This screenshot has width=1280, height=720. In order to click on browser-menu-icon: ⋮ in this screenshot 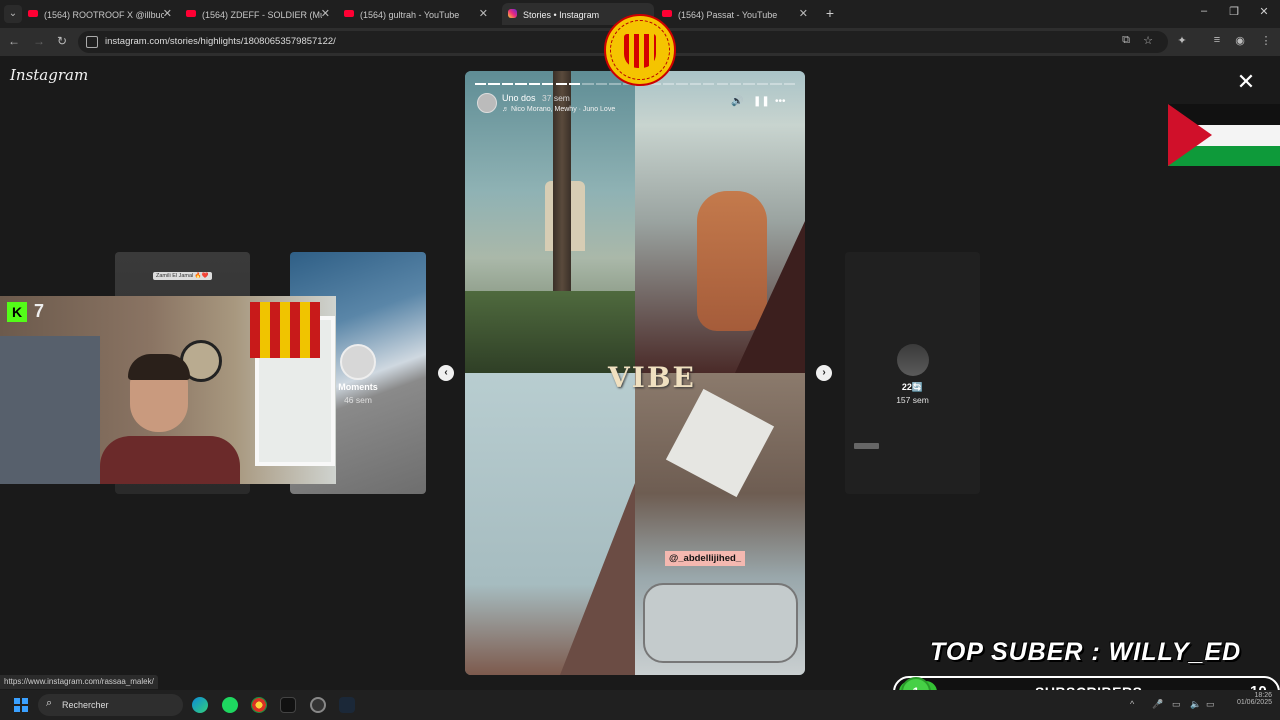, I will do `click(1266, 40)`.